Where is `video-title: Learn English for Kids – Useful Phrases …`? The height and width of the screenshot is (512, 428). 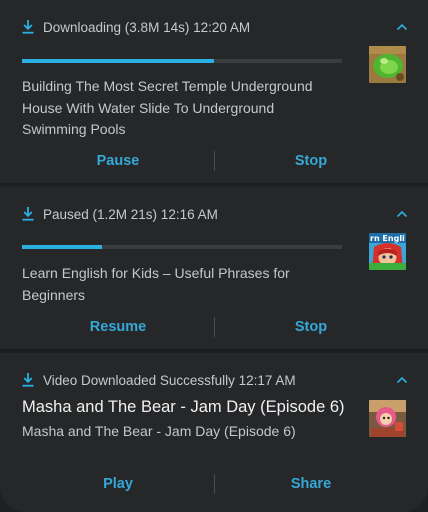
video-title: Learn English for Kids – Useful Phrases … is located at coordinates (156, 284).